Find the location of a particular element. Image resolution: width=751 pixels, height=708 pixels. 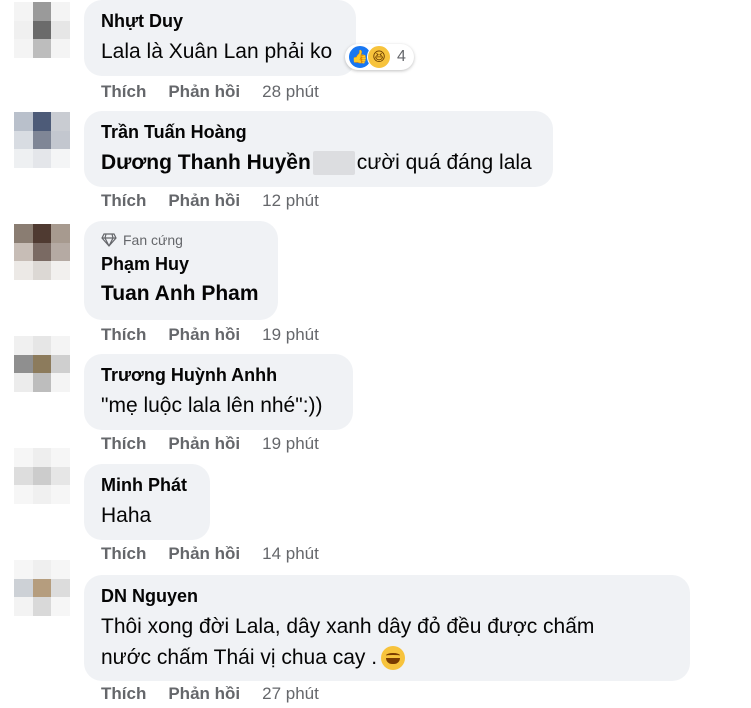

comment-text: Lala là Xuân Lan phải ko is located at coordinates (217, 51).